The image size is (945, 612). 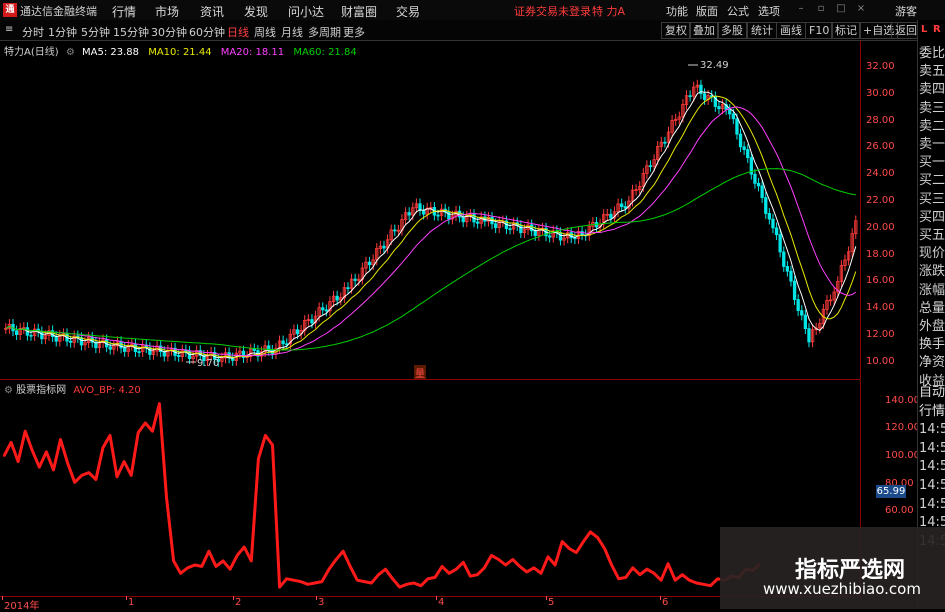 I want to click on maximize-icon: □, so click(x=841, y=9).